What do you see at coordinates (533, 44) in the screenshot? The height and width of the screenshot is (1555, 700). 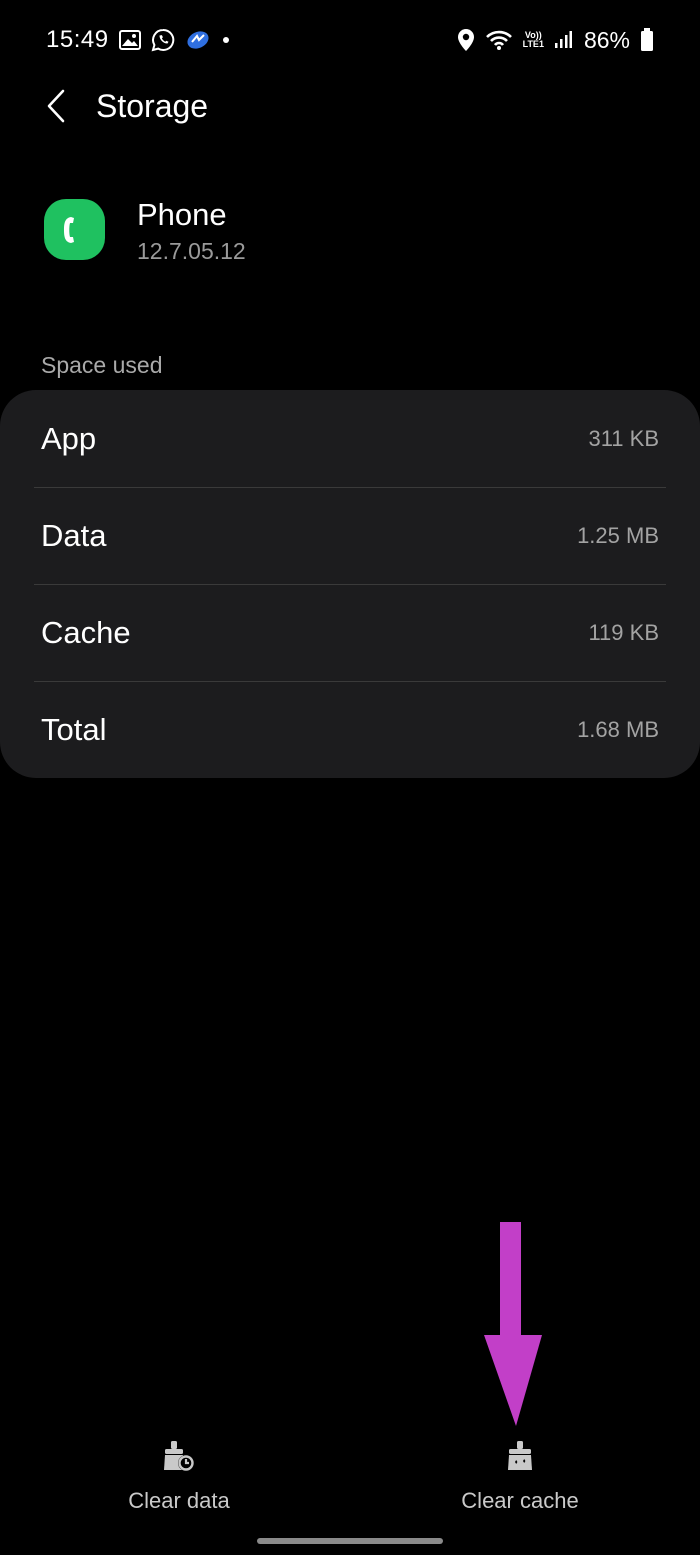 I see `volte-bottom-label: LTE1` at bounding box center [533, 44].